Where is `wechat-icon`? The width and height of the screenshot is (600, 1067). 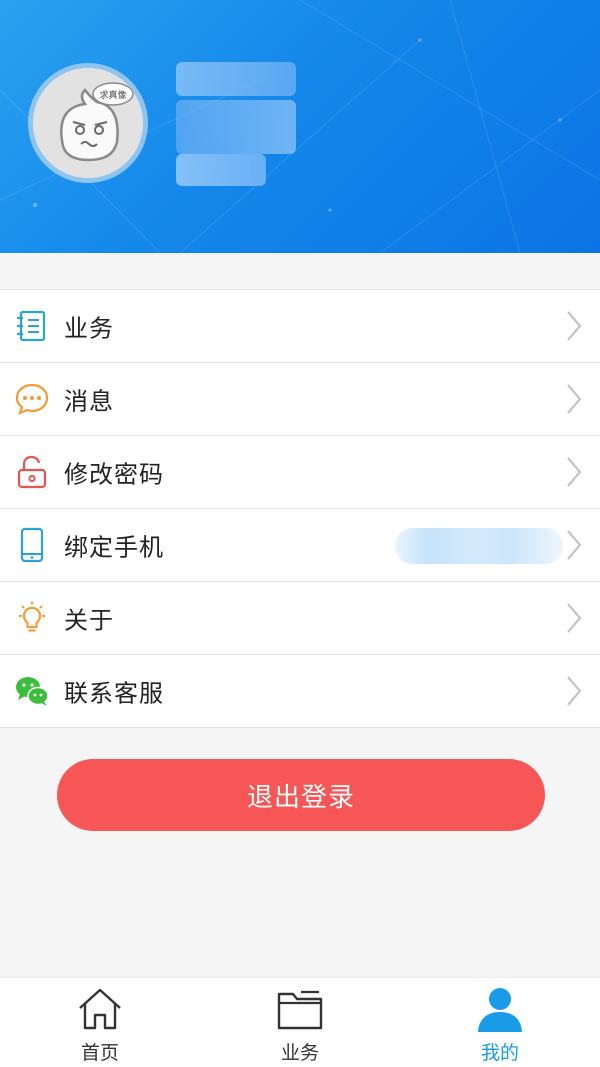 wechat-icon is located at coordinates (32, 691).